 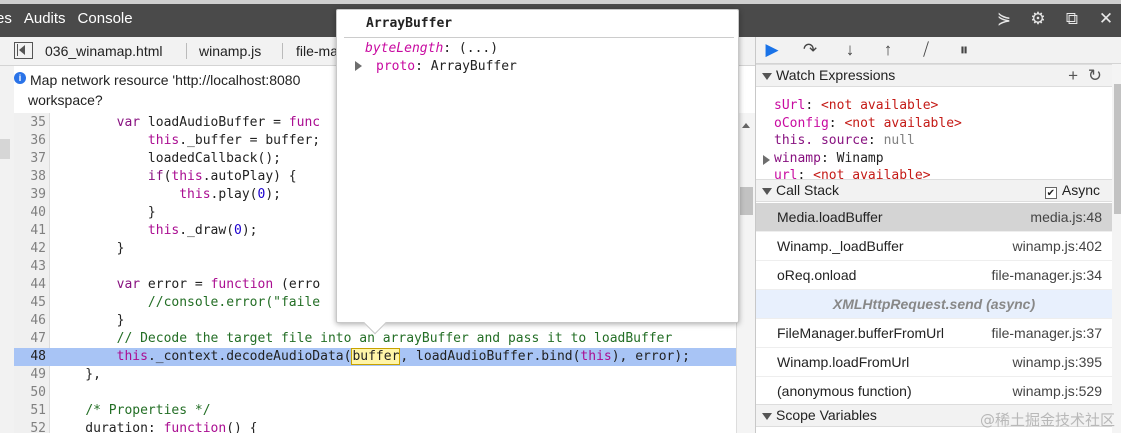 What do you see at coordinates (934, 275) in the screenshot?
I see `call-frame: oReq.onload file-manager.js:34` at bounding box center [934, 275].